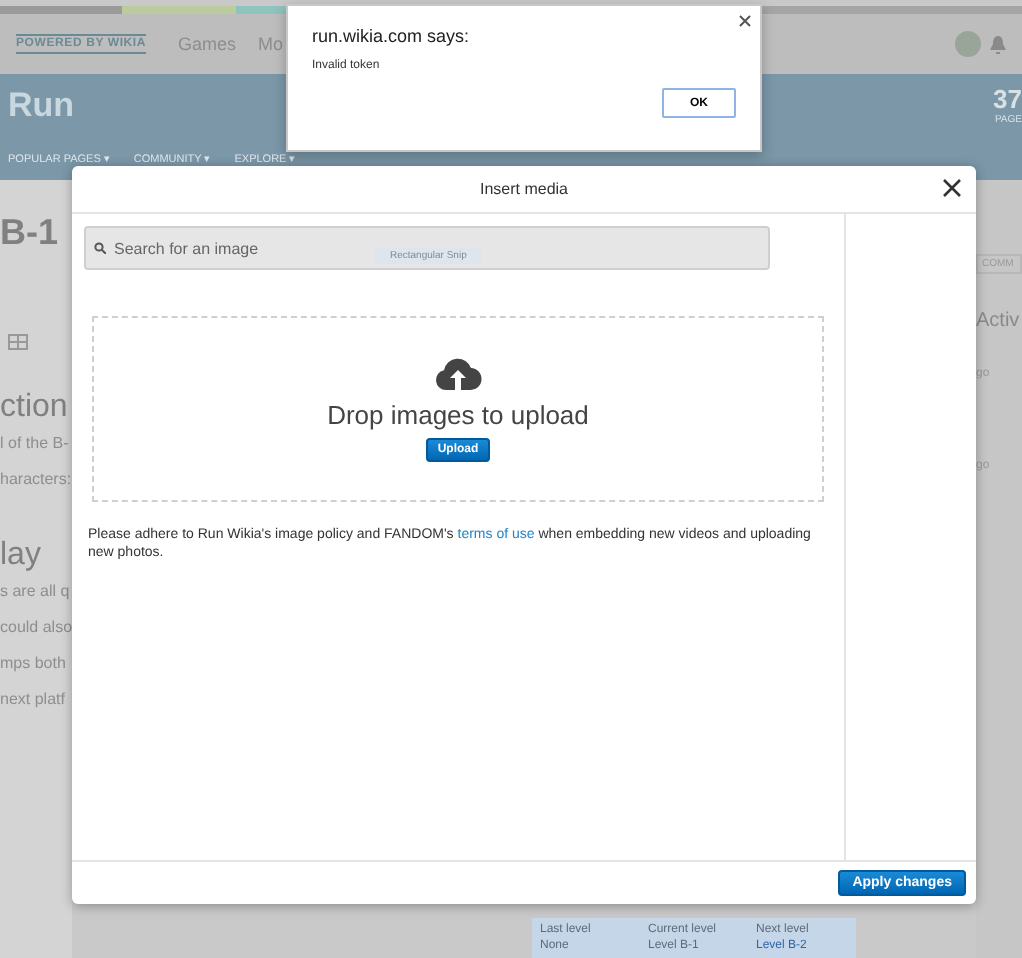 The width and height of the screenshot is (1022, 958). Describe the element at coordinates (18, 342) in the screenshot. I see `table-icon` at that location.